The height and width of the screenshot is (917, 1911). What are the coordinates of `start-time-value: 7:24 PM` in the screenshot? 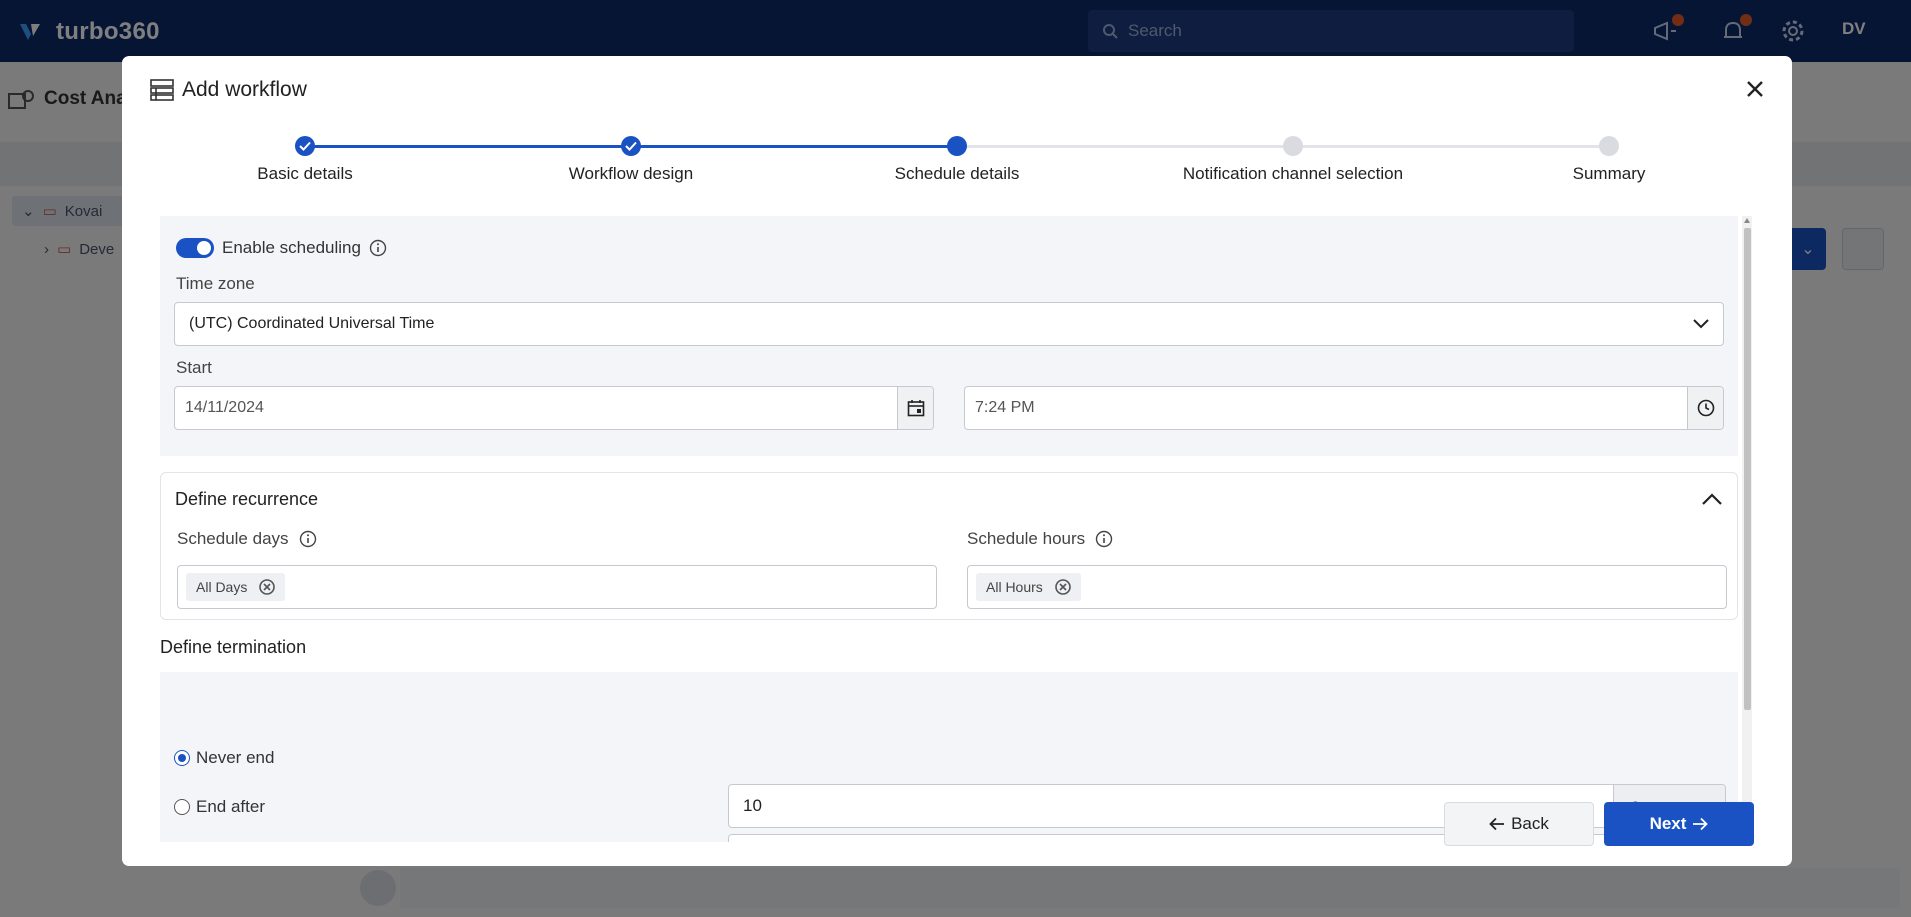 It's located at (1005, 407).